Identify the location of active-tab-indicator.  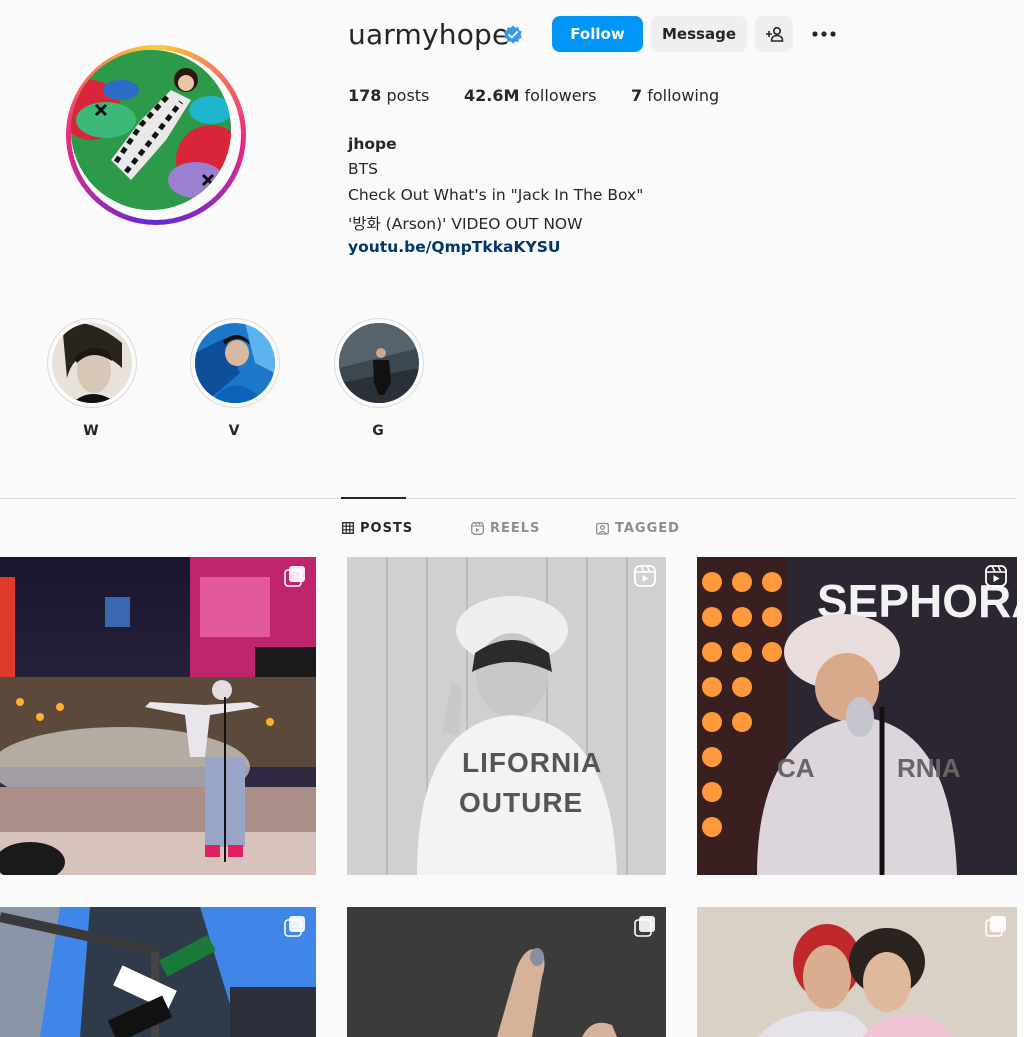
(373, 498).